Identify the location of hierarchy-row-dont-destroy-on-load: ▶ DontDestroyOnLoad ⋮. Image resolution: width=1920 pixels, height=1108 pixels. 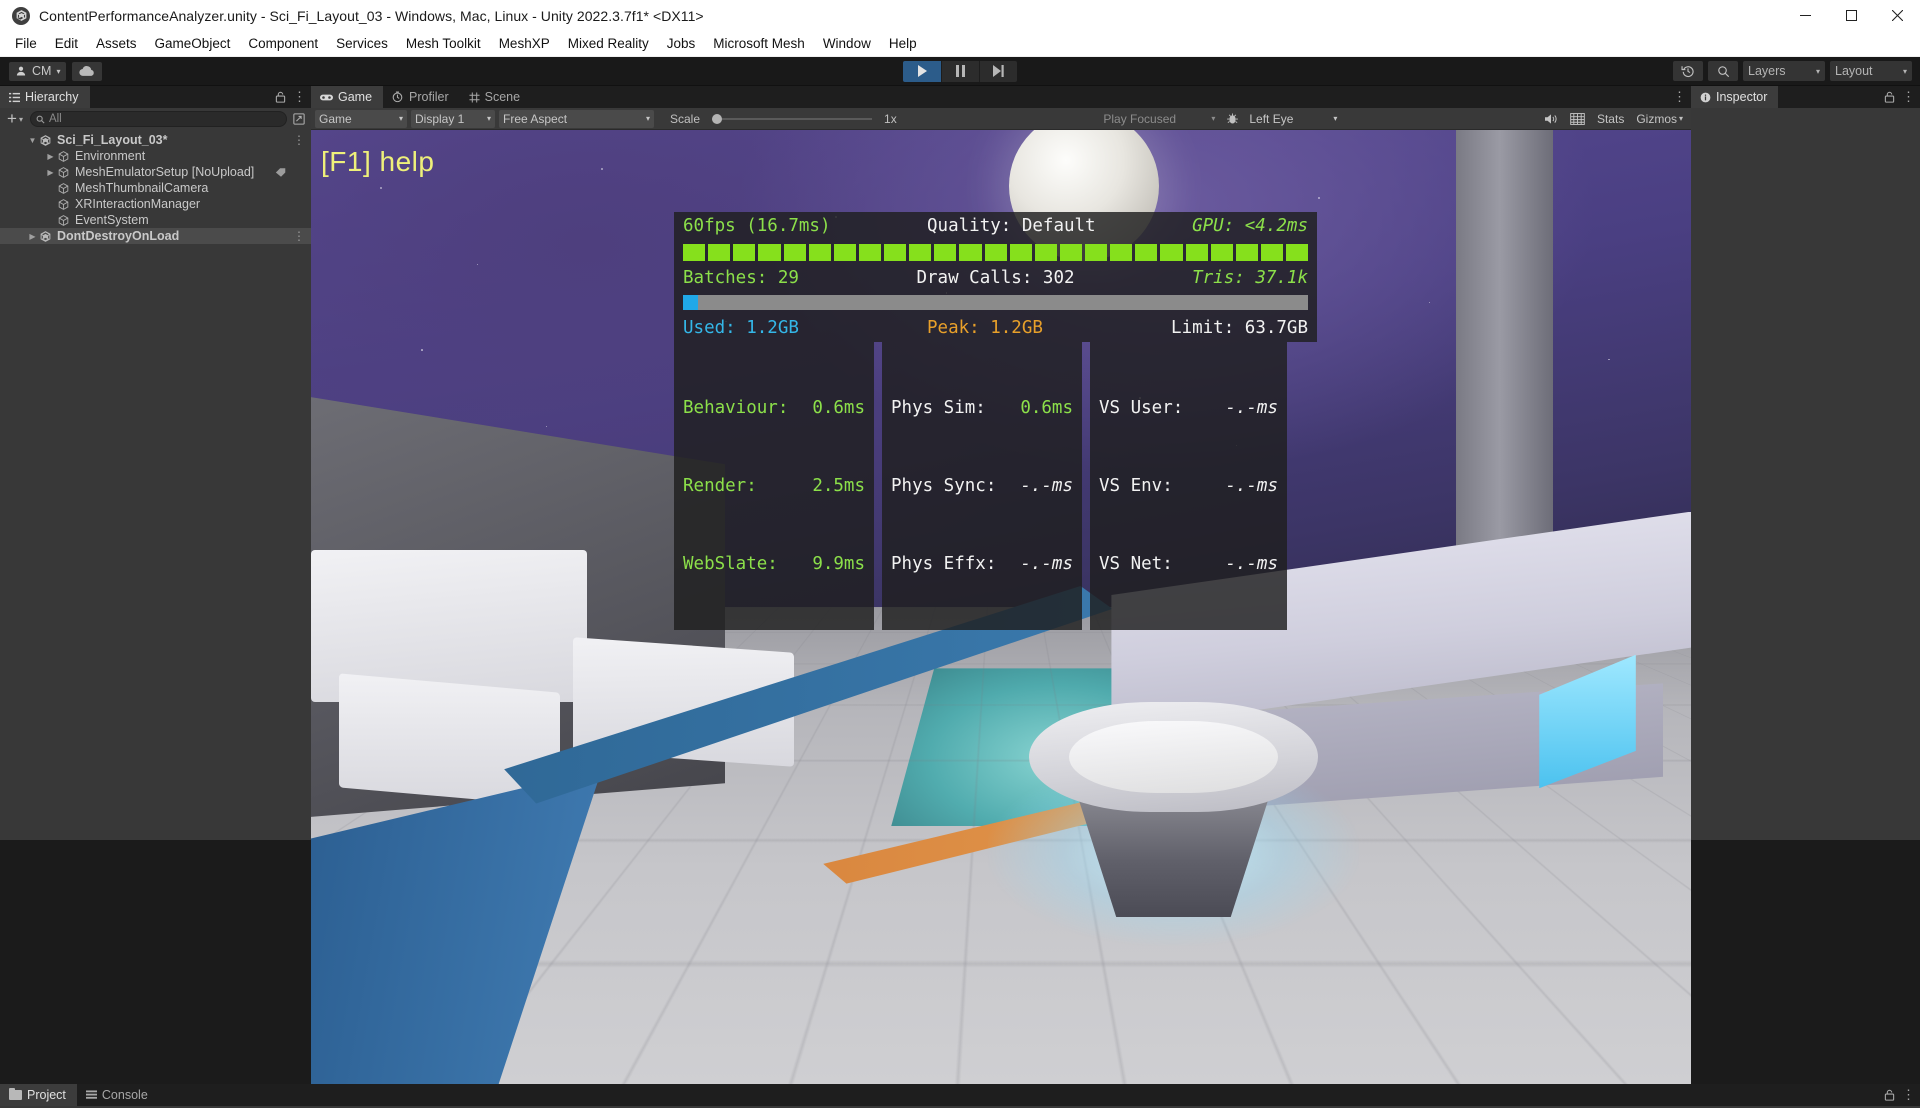
(155, 236).